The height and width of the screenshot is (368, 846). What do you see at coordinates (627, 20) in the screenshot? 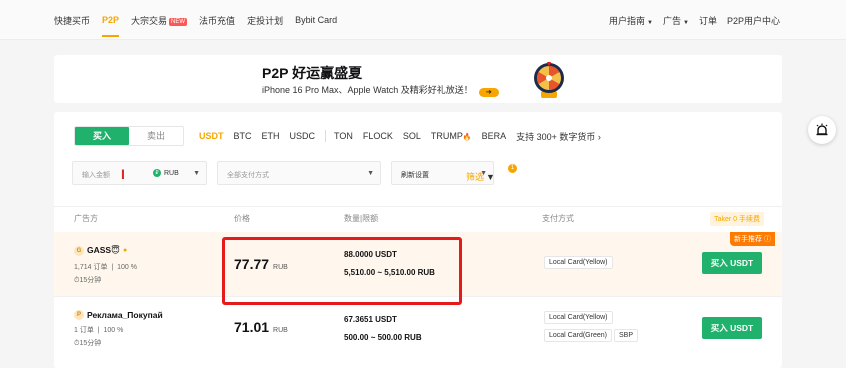
I see `nav-user-guide-label: 用户指南` at bounding box center [627, 20].